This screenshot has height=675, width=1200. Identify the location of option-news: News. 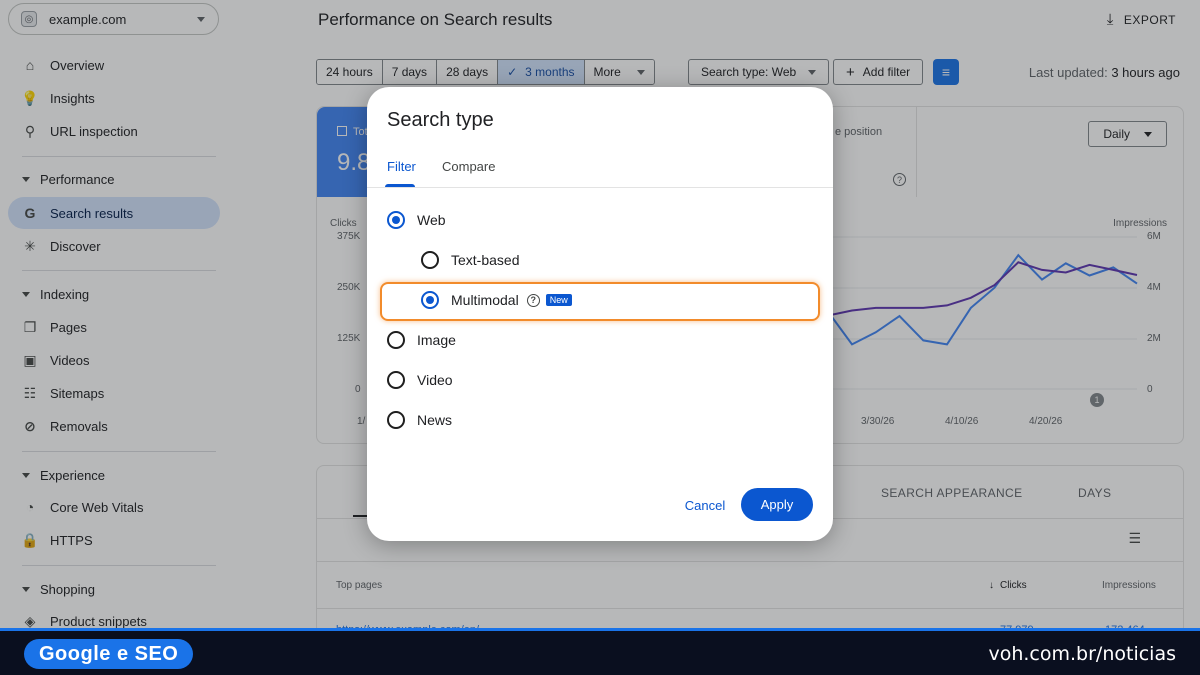
(419, 420).